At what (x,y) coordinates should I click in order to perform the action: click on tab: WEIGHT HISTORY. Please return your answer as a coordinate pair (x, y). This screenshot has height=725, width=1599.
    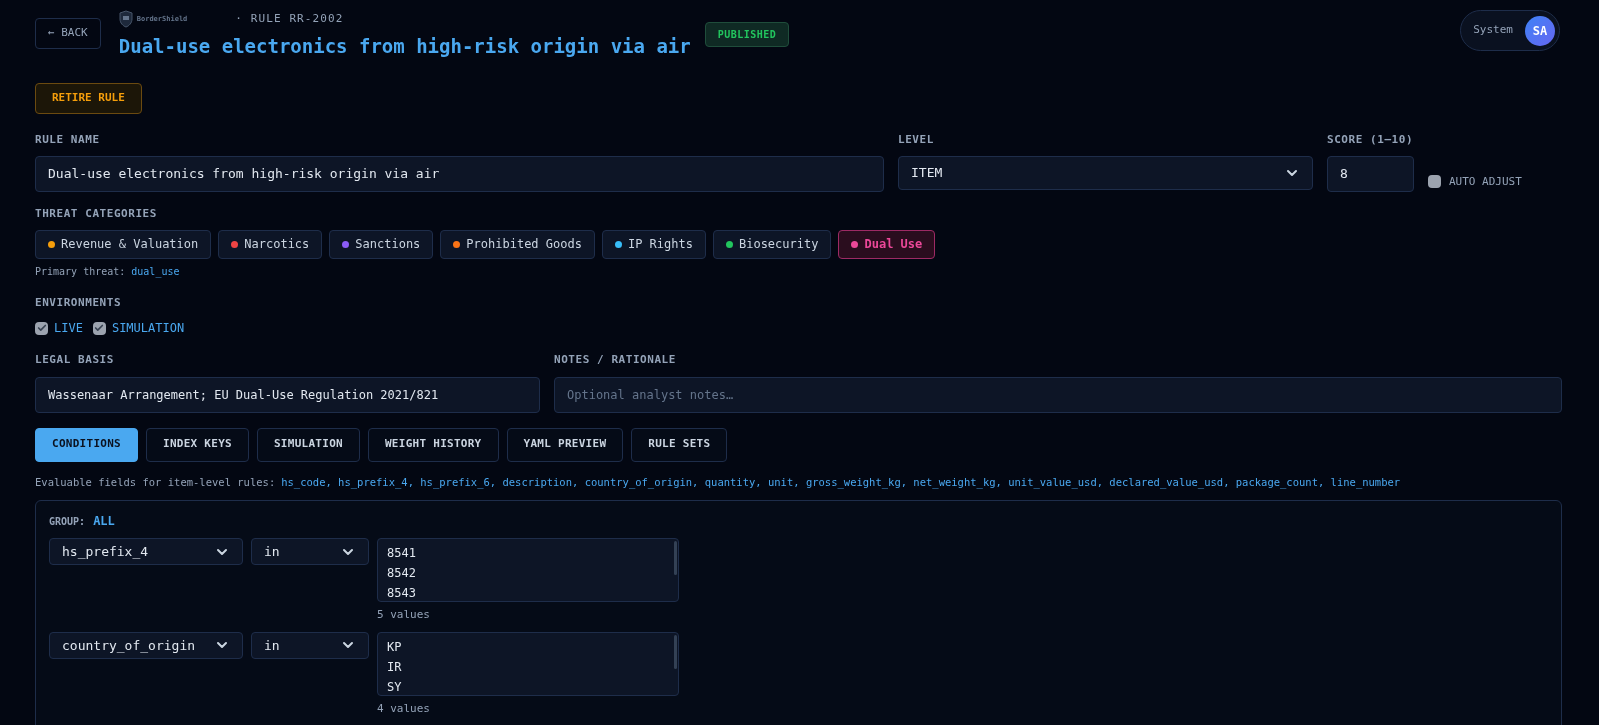
    Looking at the image, I should click on (433, 444).